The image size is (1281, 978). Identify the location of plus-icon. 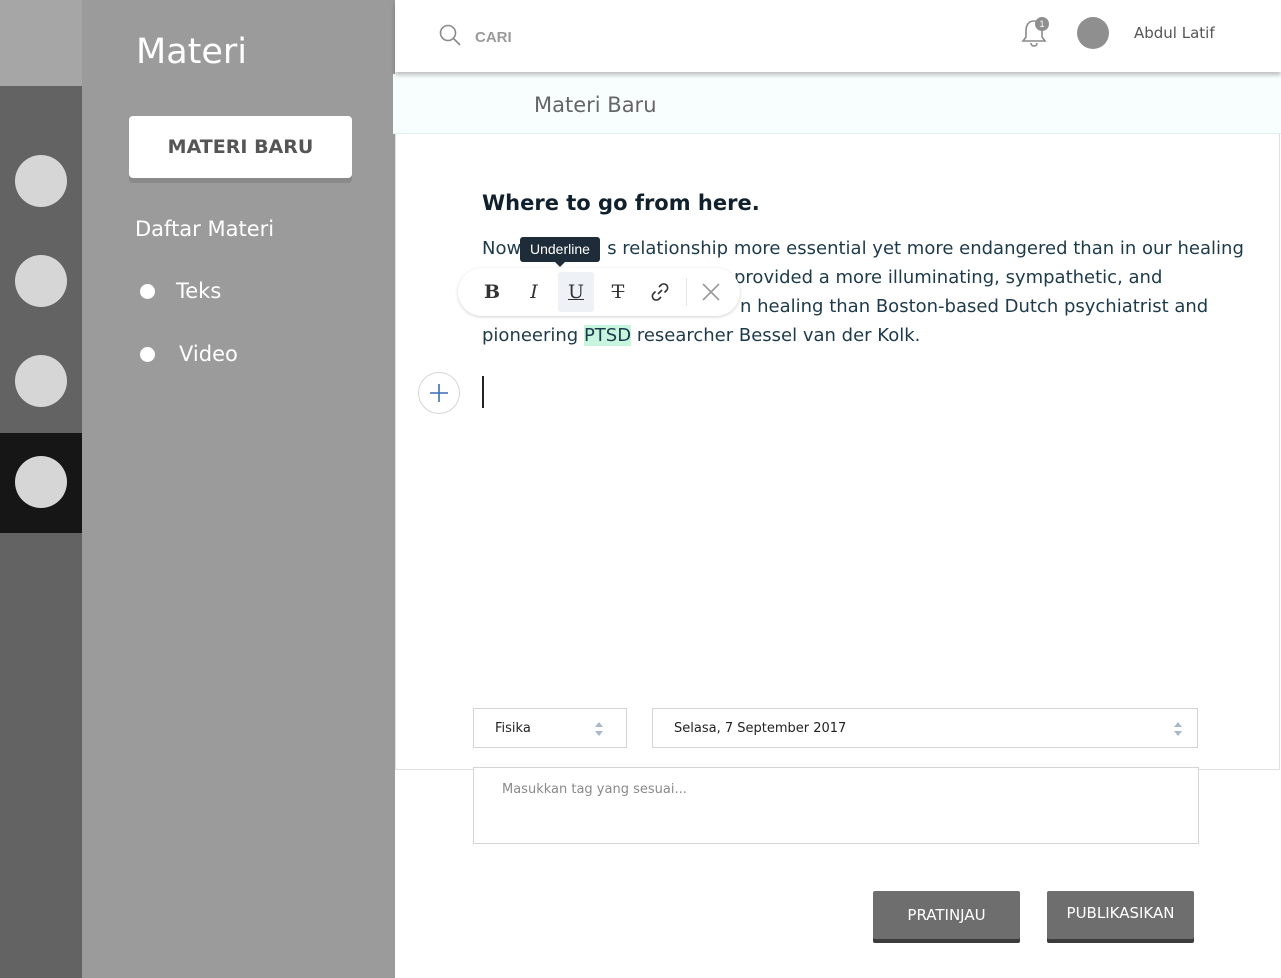
(439, 393).